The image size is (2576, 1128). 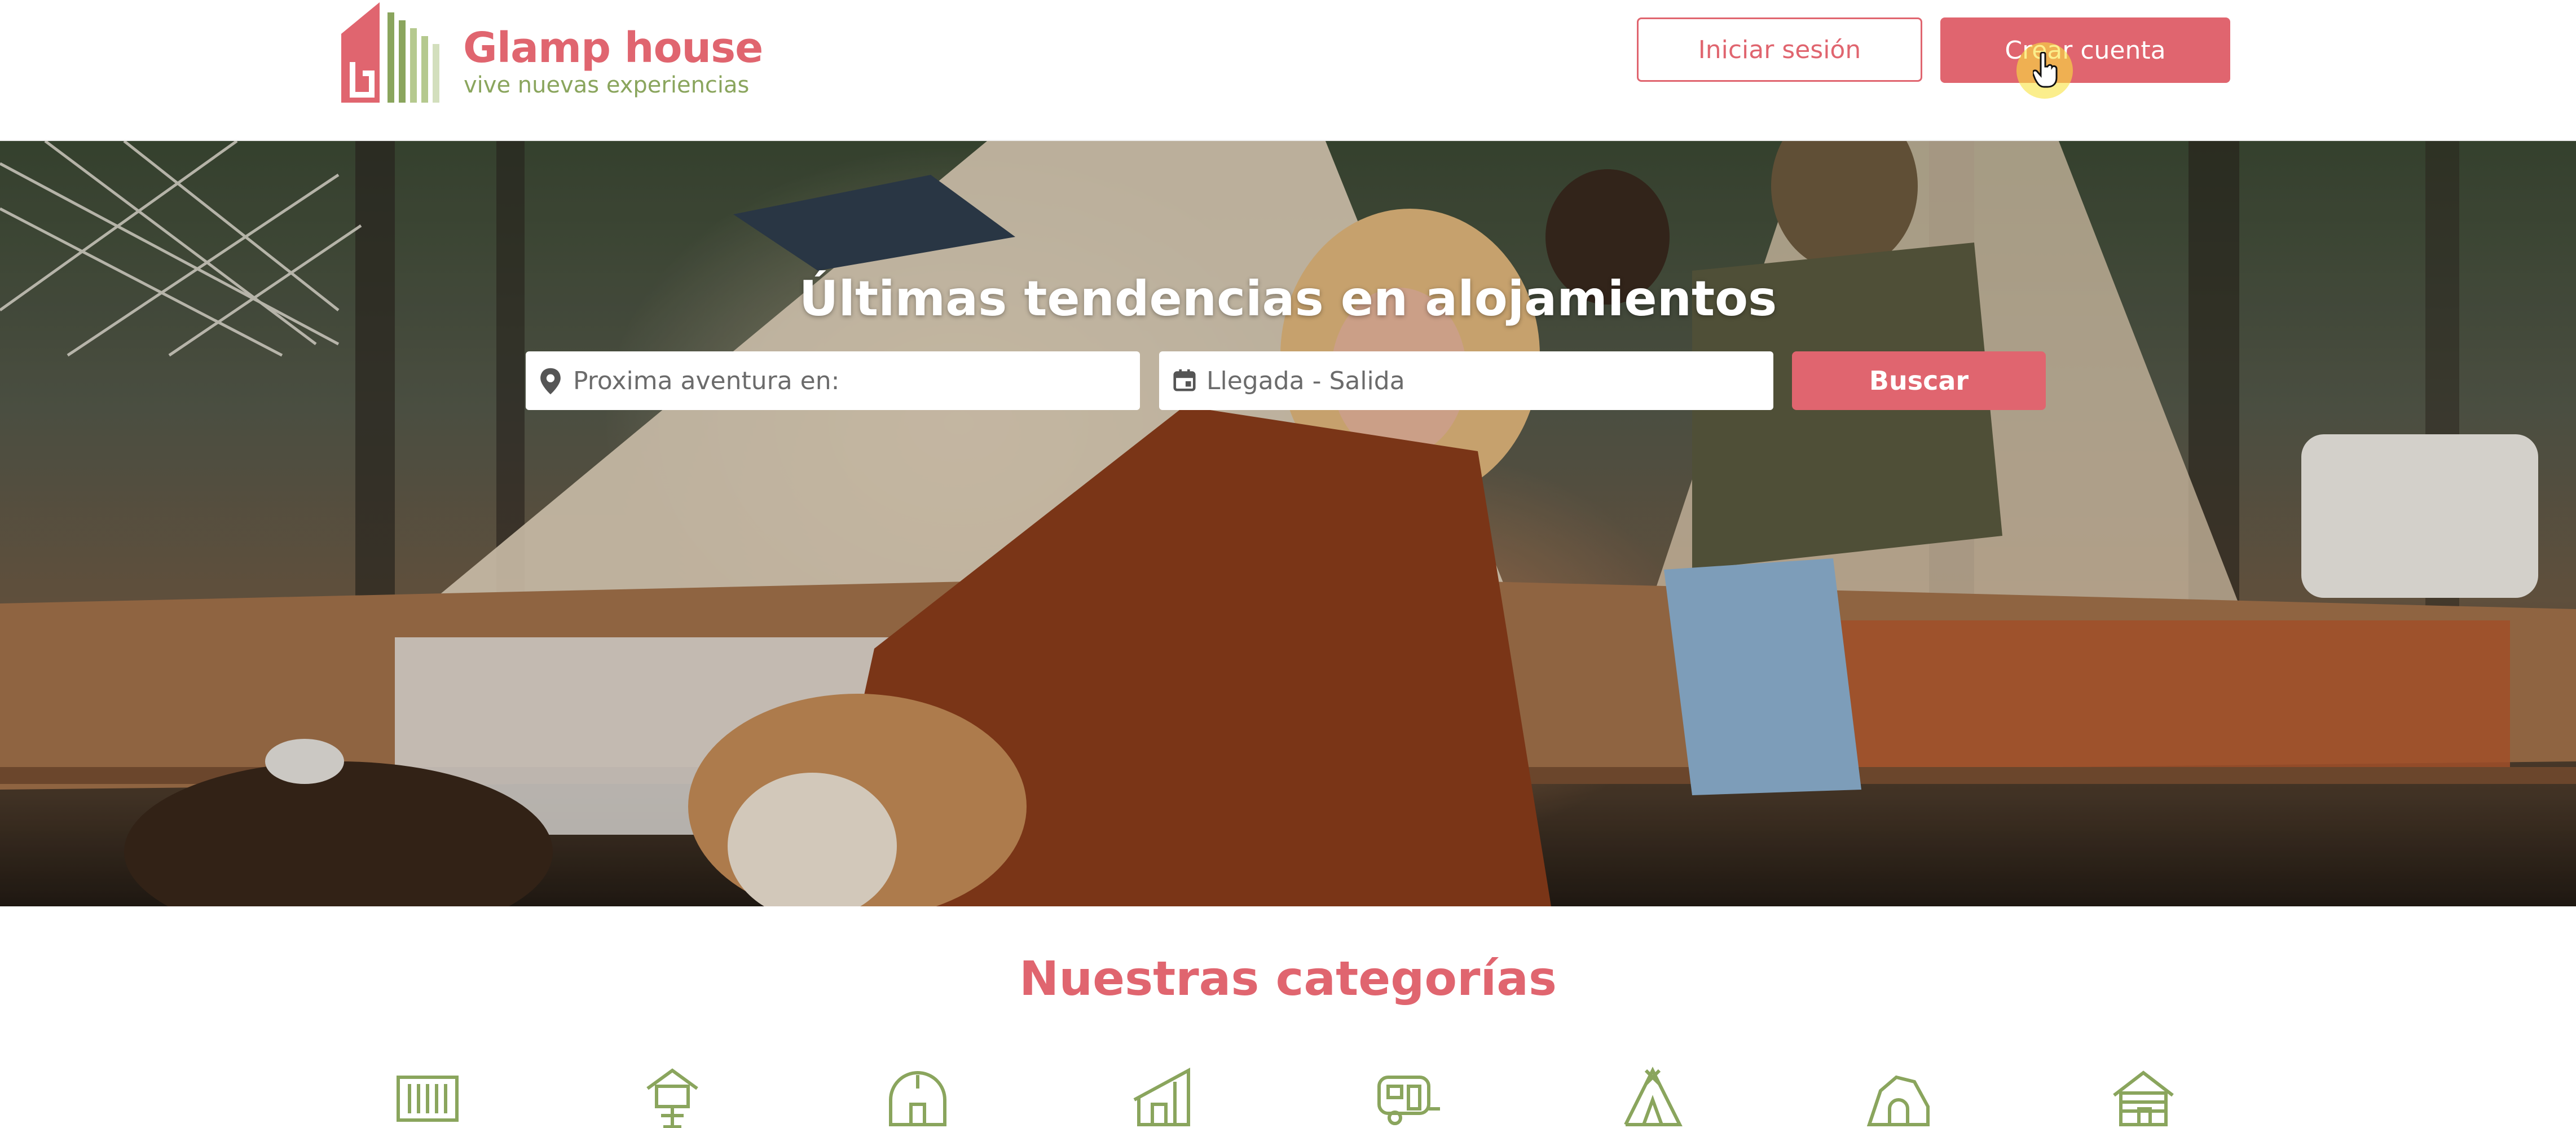 I want to click on hero-title: Últimas tendencias en alojamientos, so click(x=1288, y=299).